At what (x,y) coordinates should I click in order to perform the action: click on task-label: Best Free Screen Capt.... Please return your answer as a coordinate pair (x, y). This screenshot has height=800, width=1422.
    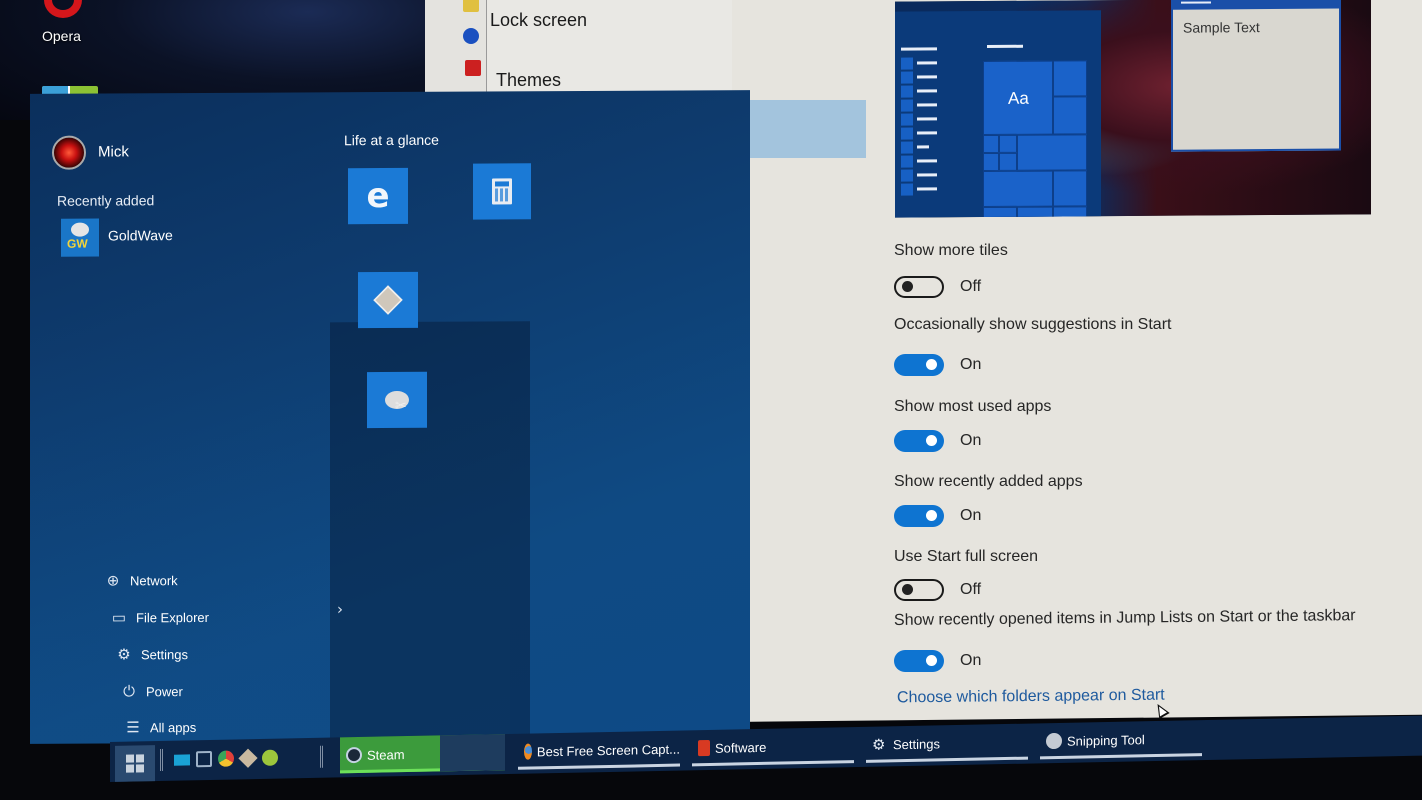
    Looking at the image, I should click on (608, 750).